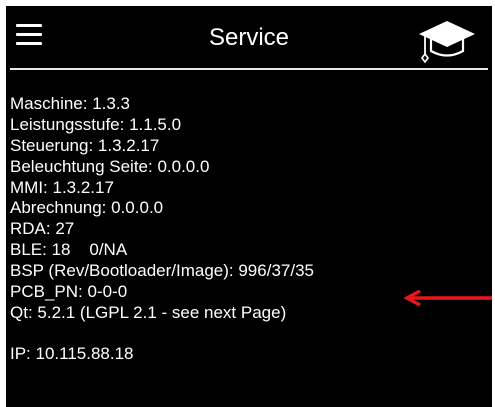 This screenshot has width=495, height=407. Describe the element at coordinates (62, 187) in the screenshot. I see `info-line-mmi: MMI: 1.3.2.17` at that location.